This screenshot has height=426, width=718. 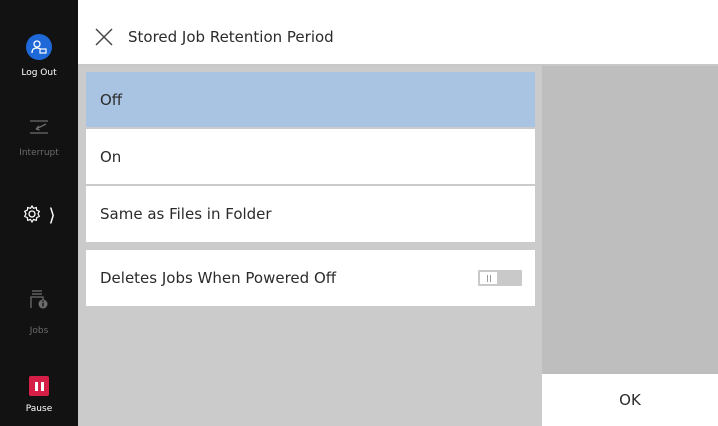 What do you see at coordinates (310, 214) in the screenshot?
I see `option-same-as-folder: Same as Files in Folder` at bounding box center [310, 214].